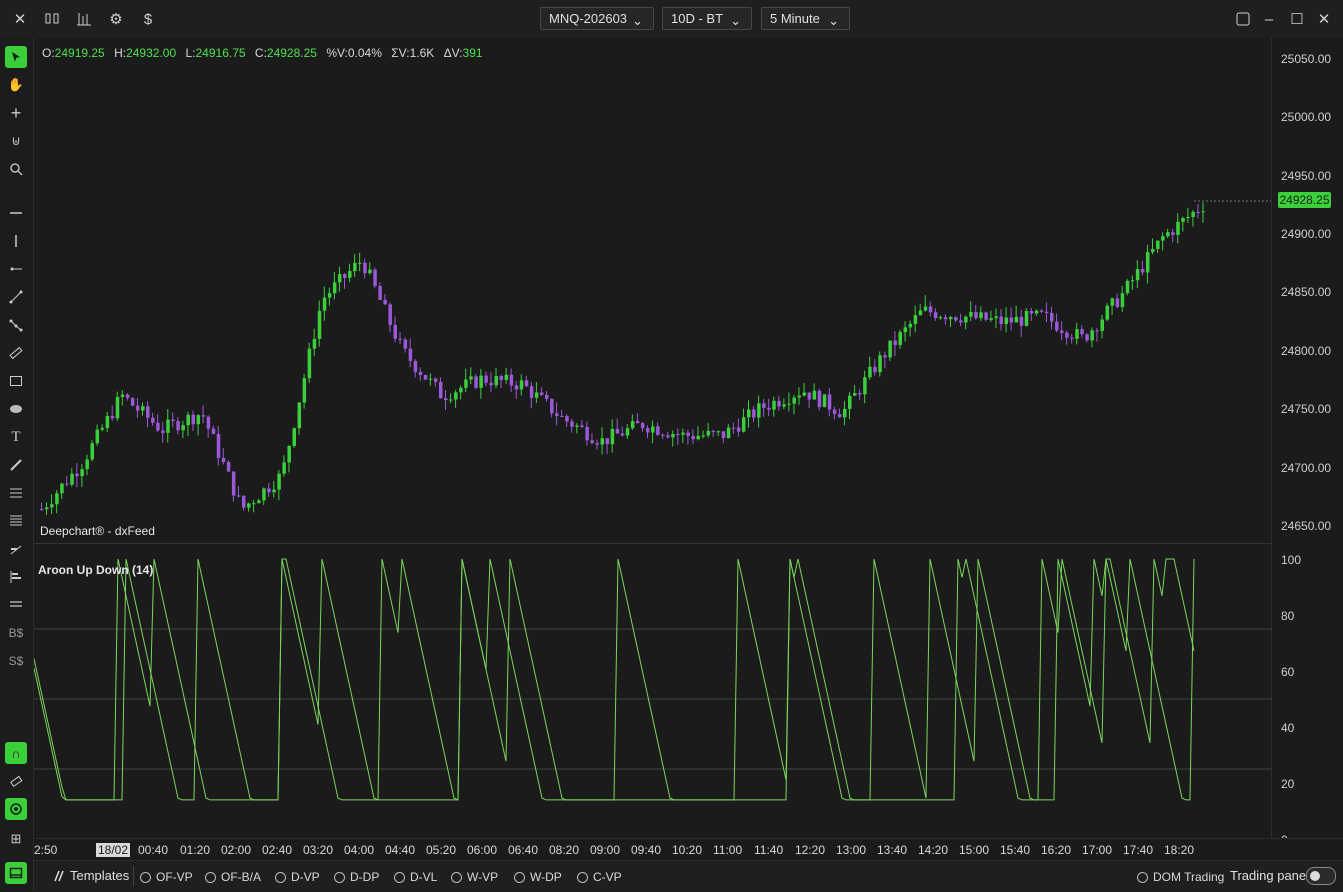  Describe the element at coordinates (16, 297) in the screenshot. I see `trend-line-icon` at that location.